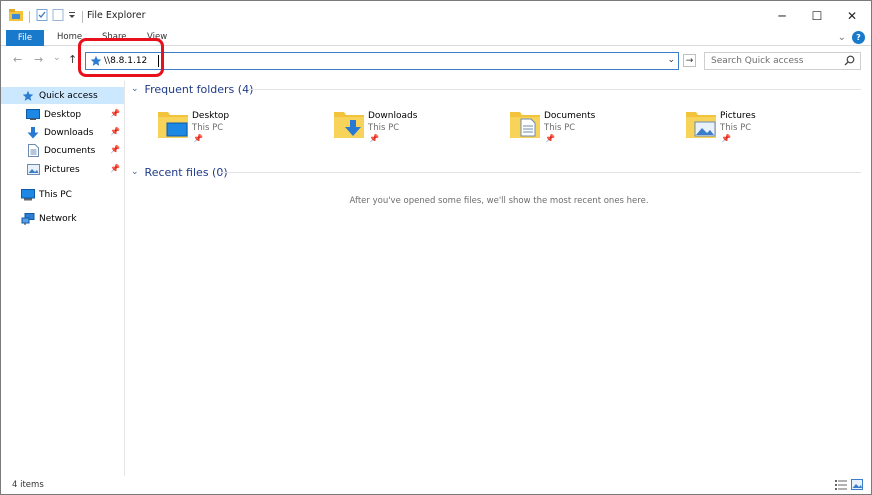 This screenshot has height=495, width=872. Describe the element at coordinates (849, 62) in the screenshot. I see `search-icon` at that location.